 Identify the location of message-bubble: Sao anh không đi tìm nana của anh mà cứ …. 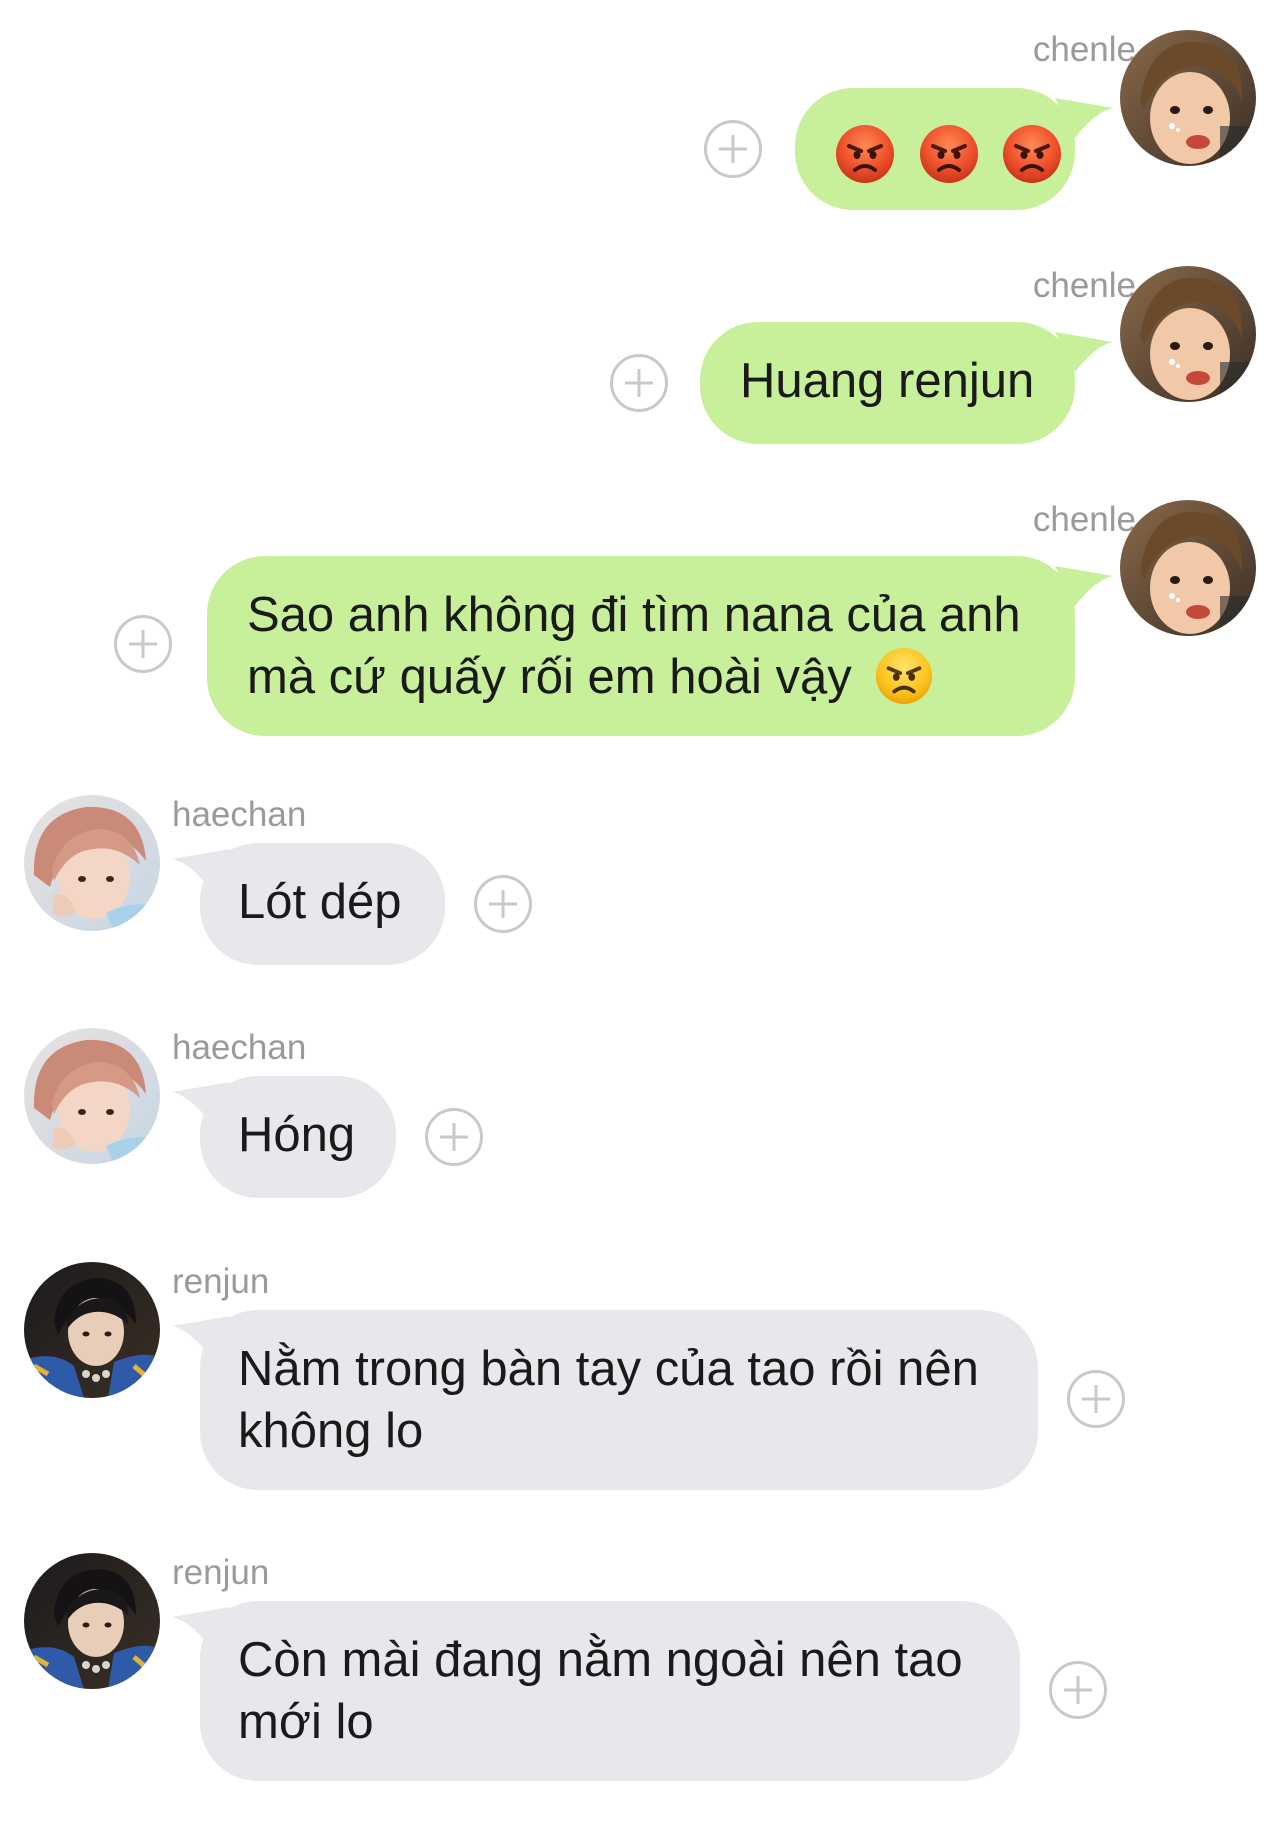
(641, 646).